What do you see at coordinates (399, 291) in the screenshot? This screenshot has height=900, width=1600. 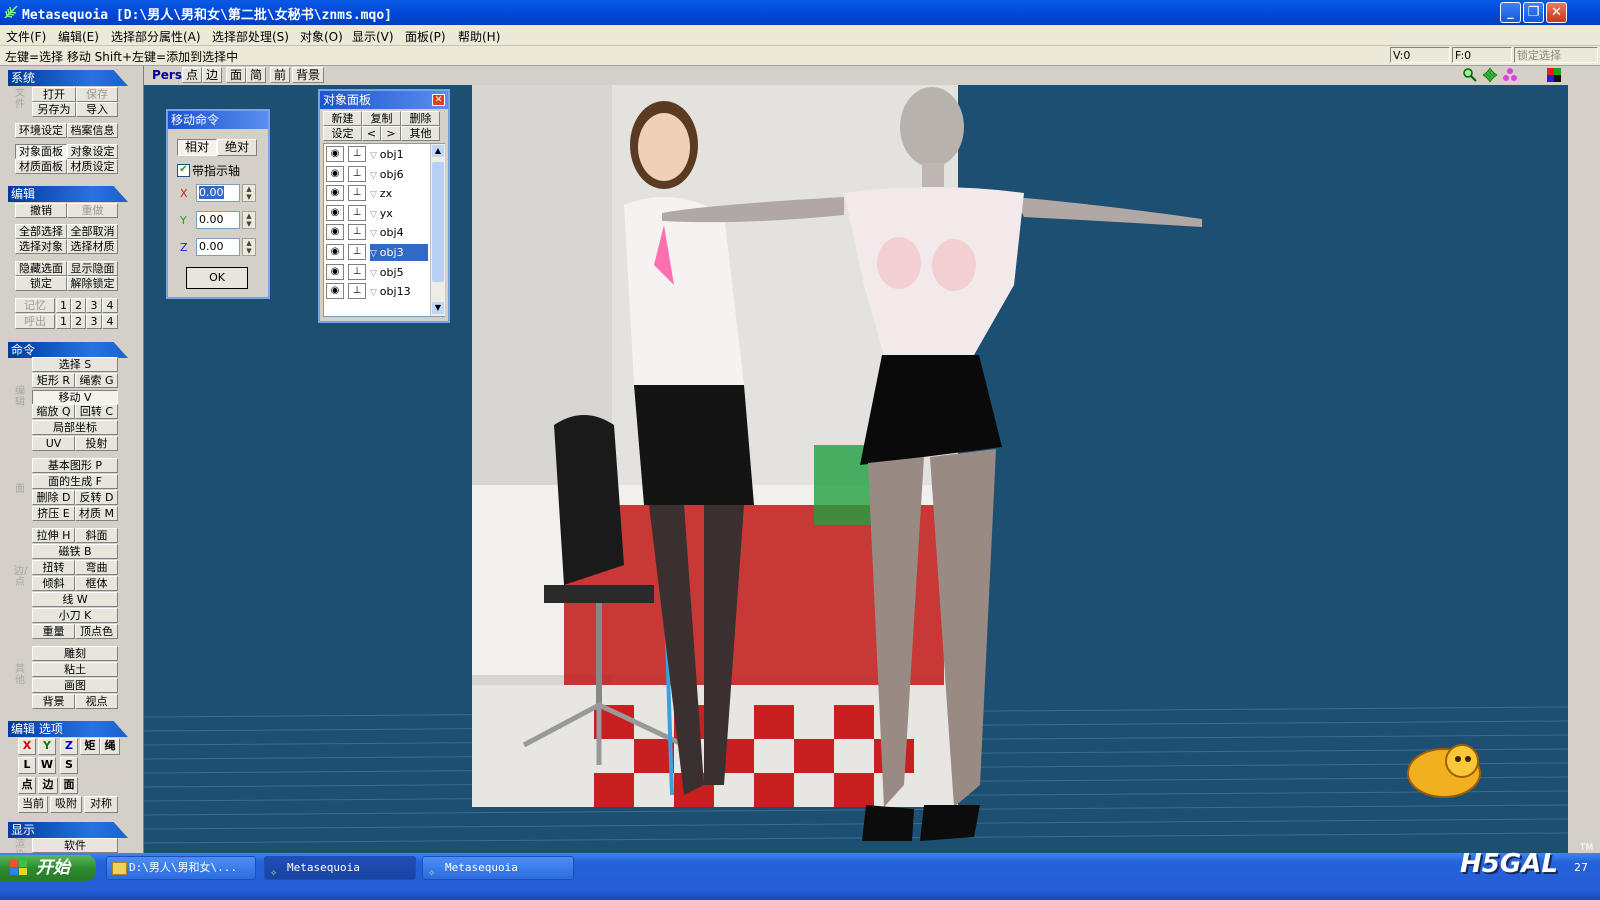 I see `object-name-cell: ▽ obj13` at bounding box center [399, 291].